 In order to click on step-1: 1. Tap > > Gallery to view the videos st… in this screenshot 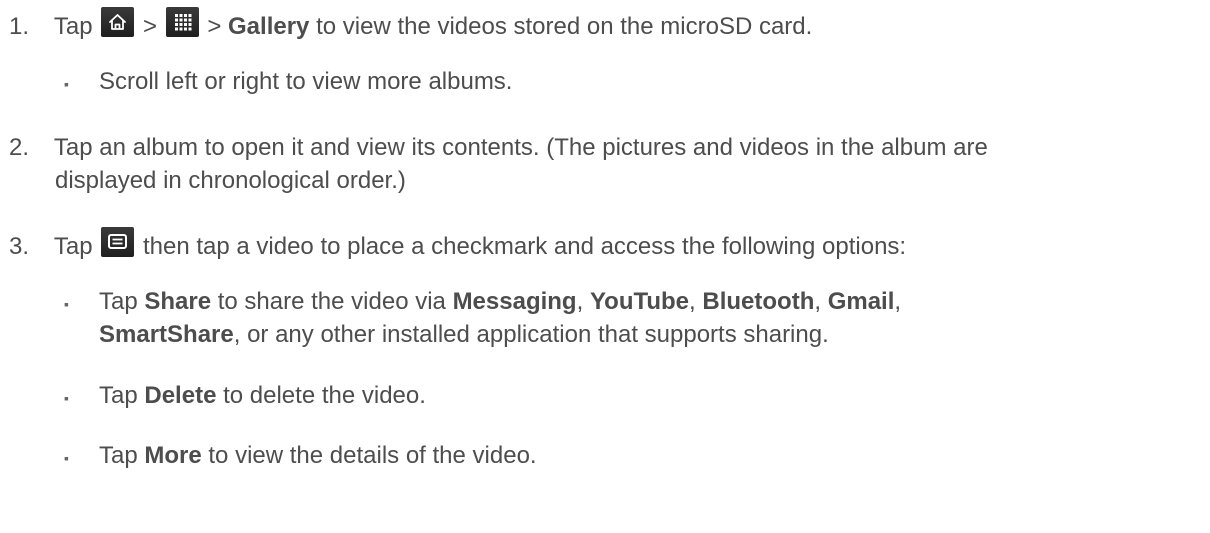, I will do `click(410, 24)`.